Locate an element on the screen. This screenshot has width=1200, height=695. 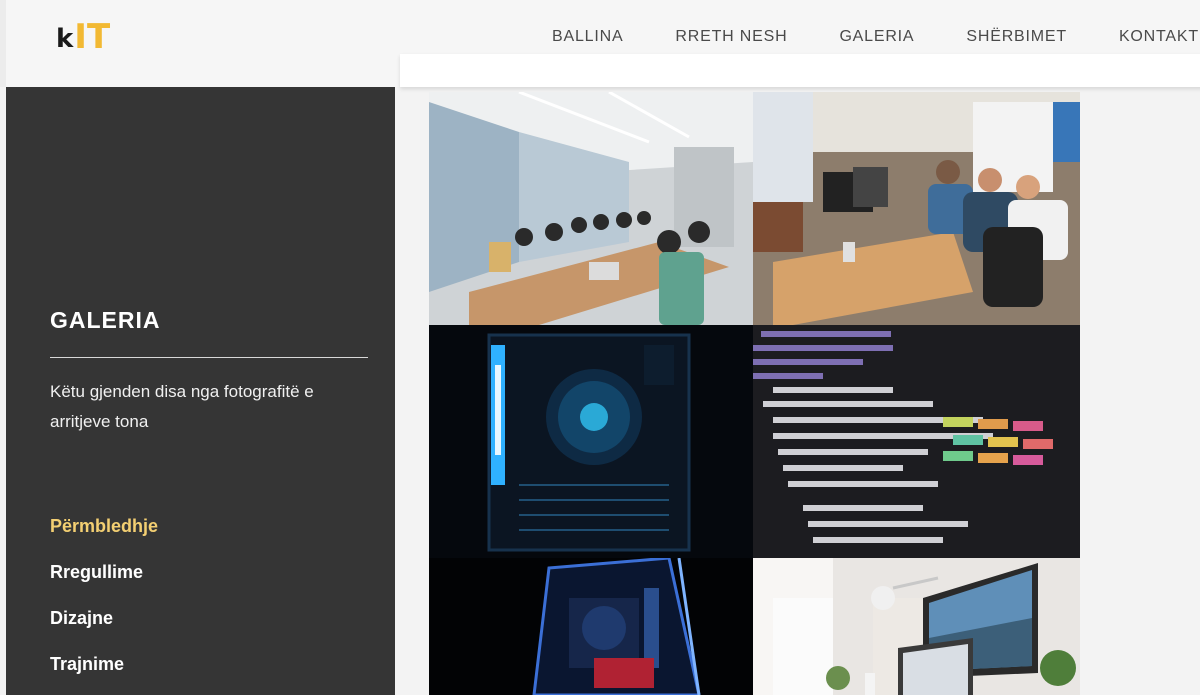
sidebar-divider is located at coordinates (209, 357).